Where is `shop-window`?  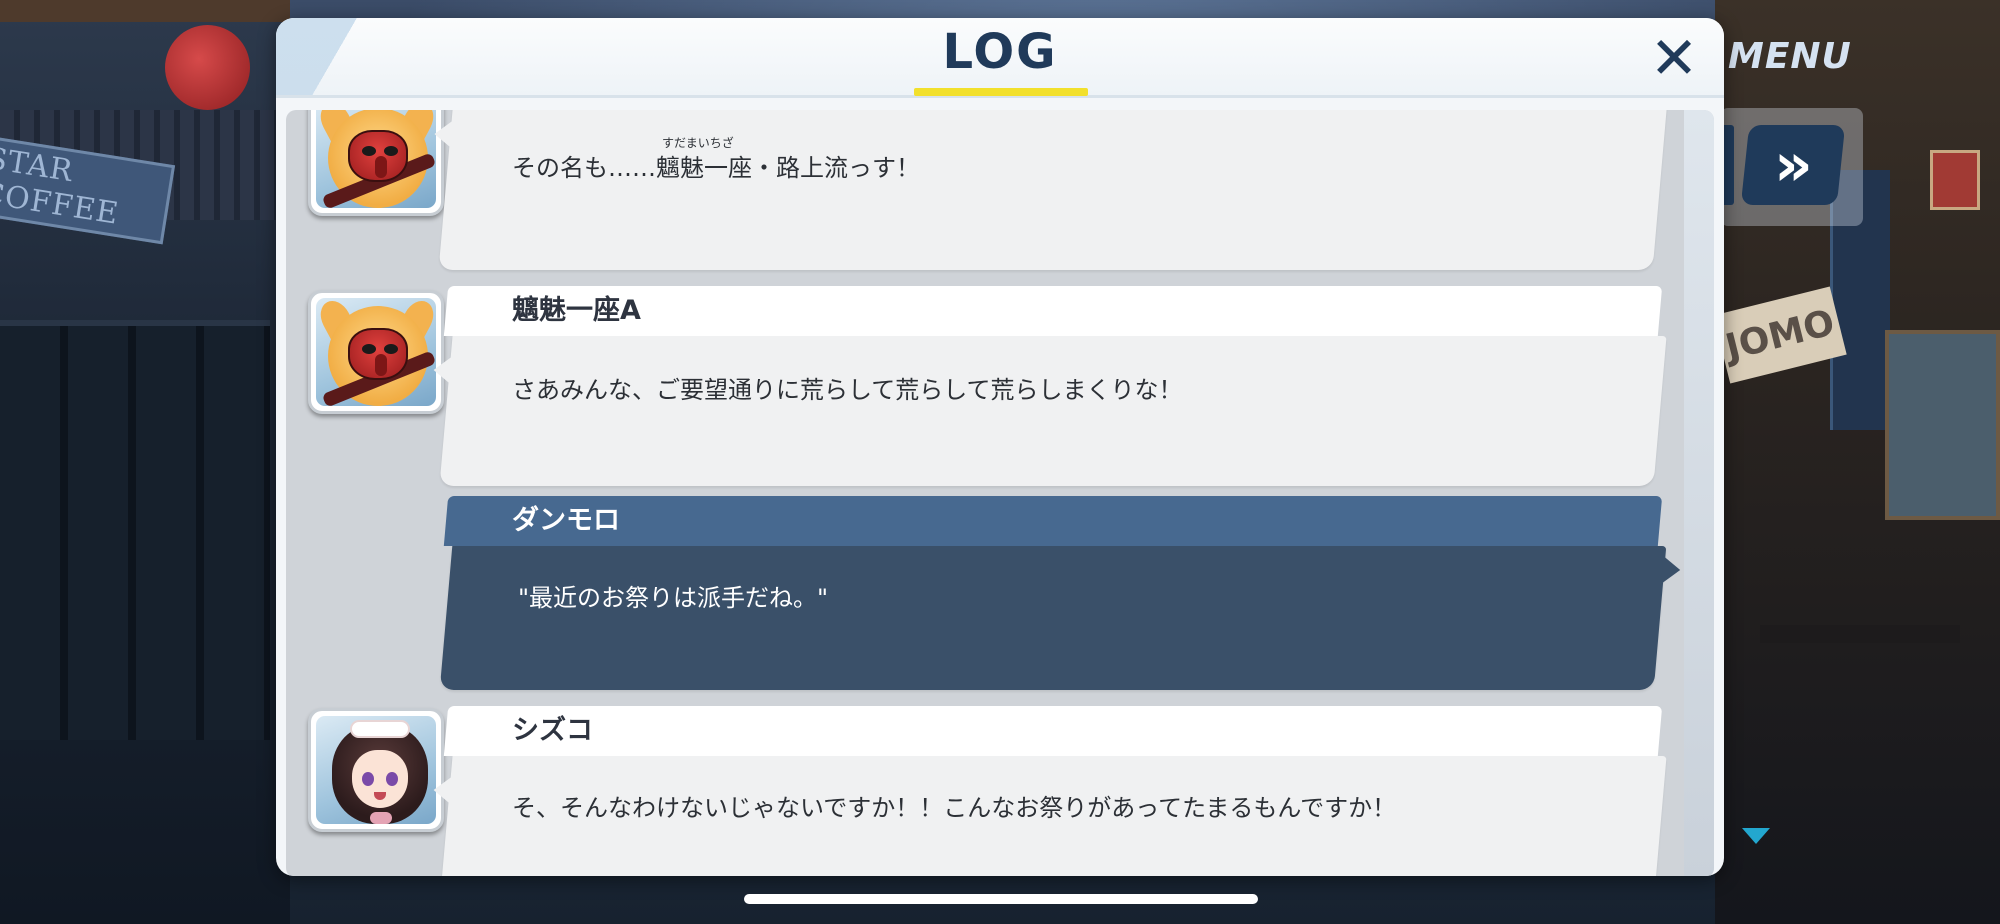
shop-window is located at coordinates (135, 530).